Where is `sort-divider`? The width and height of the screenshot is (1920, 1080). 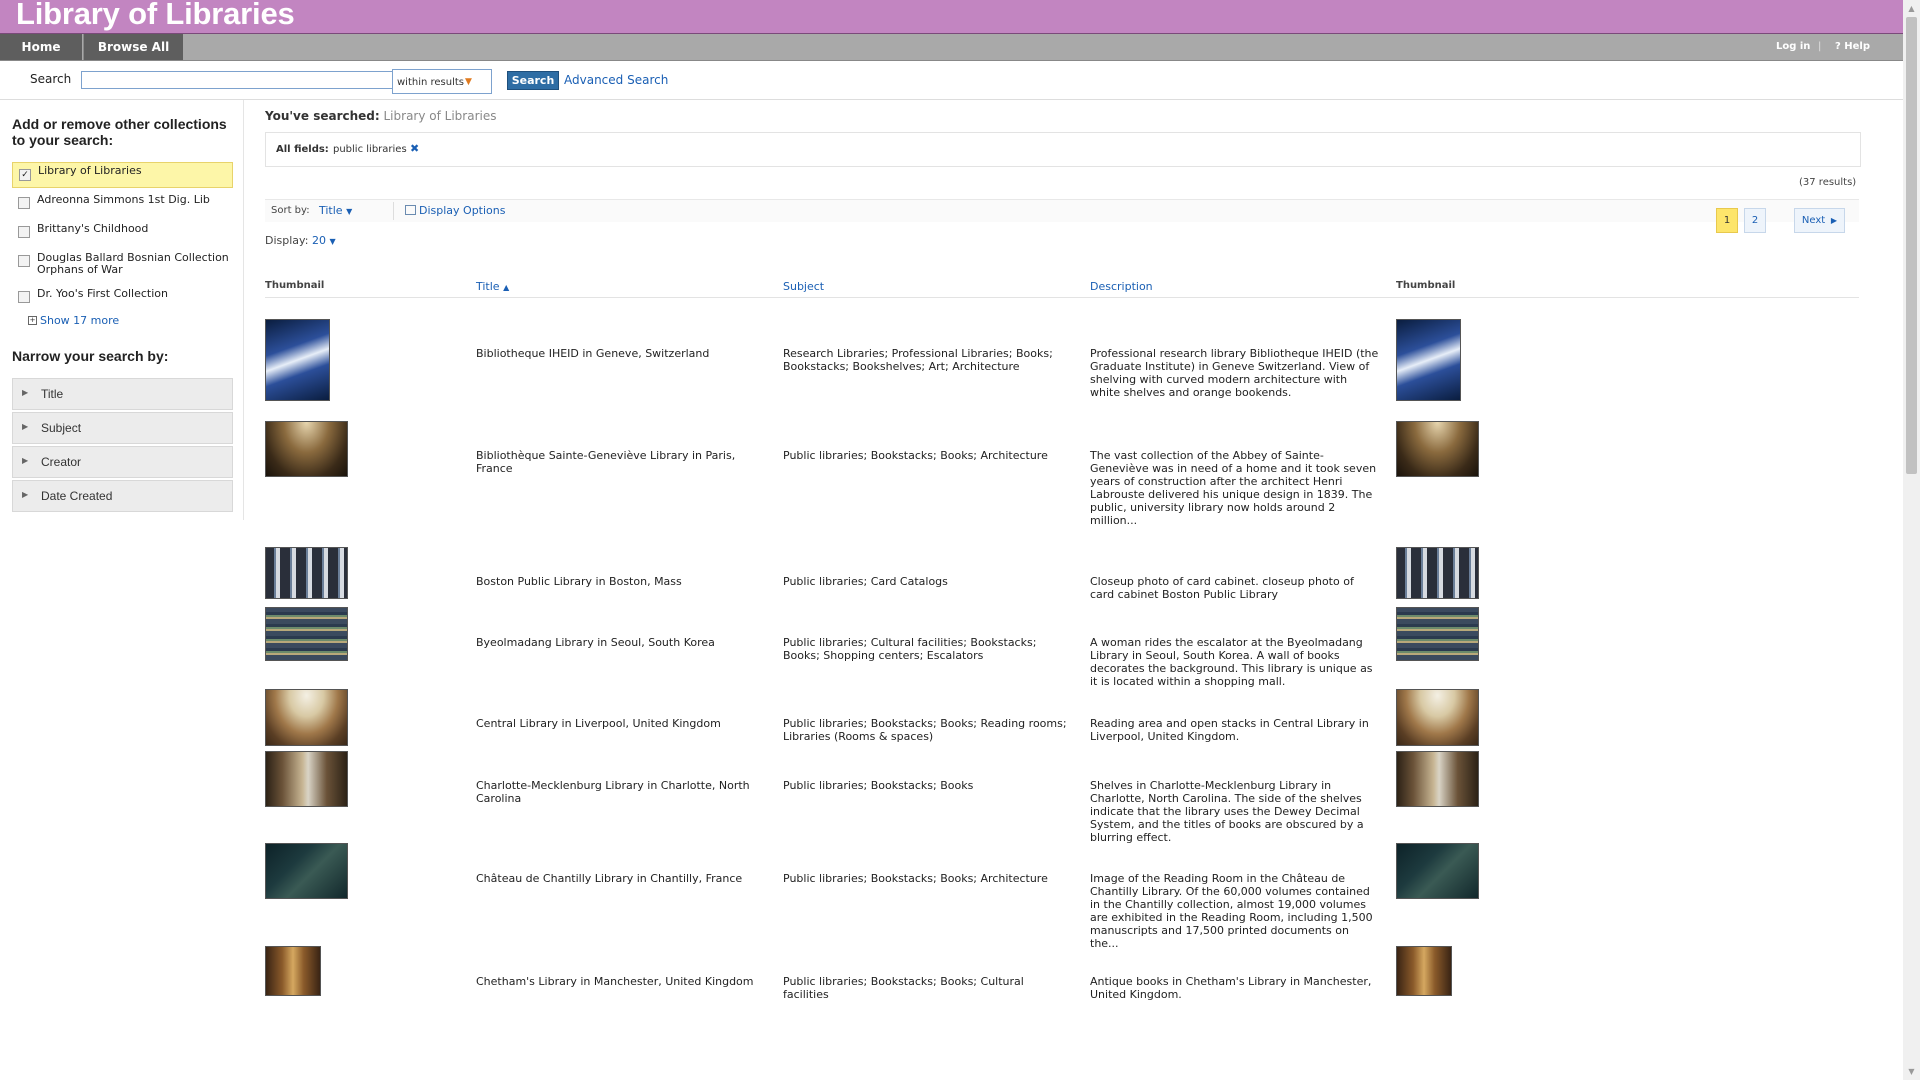
sort-divider is located at coordinates (393, 211).